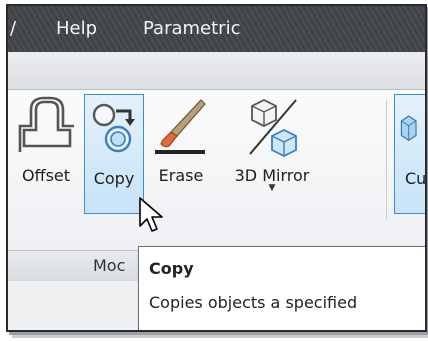  I want to click on box-icon, so click(408, 128).